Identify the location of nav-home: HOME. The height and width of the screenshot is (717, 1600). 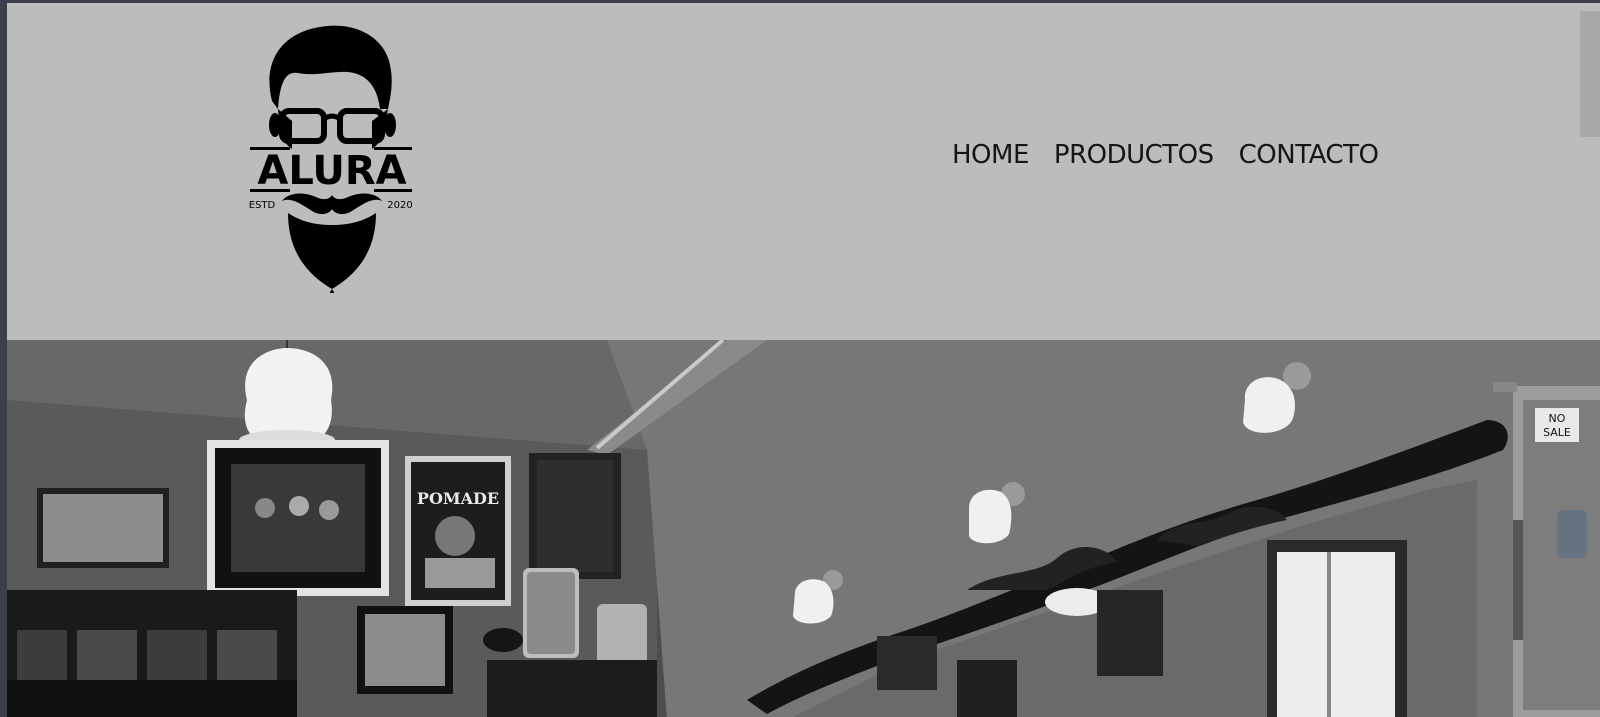
(990, 155).